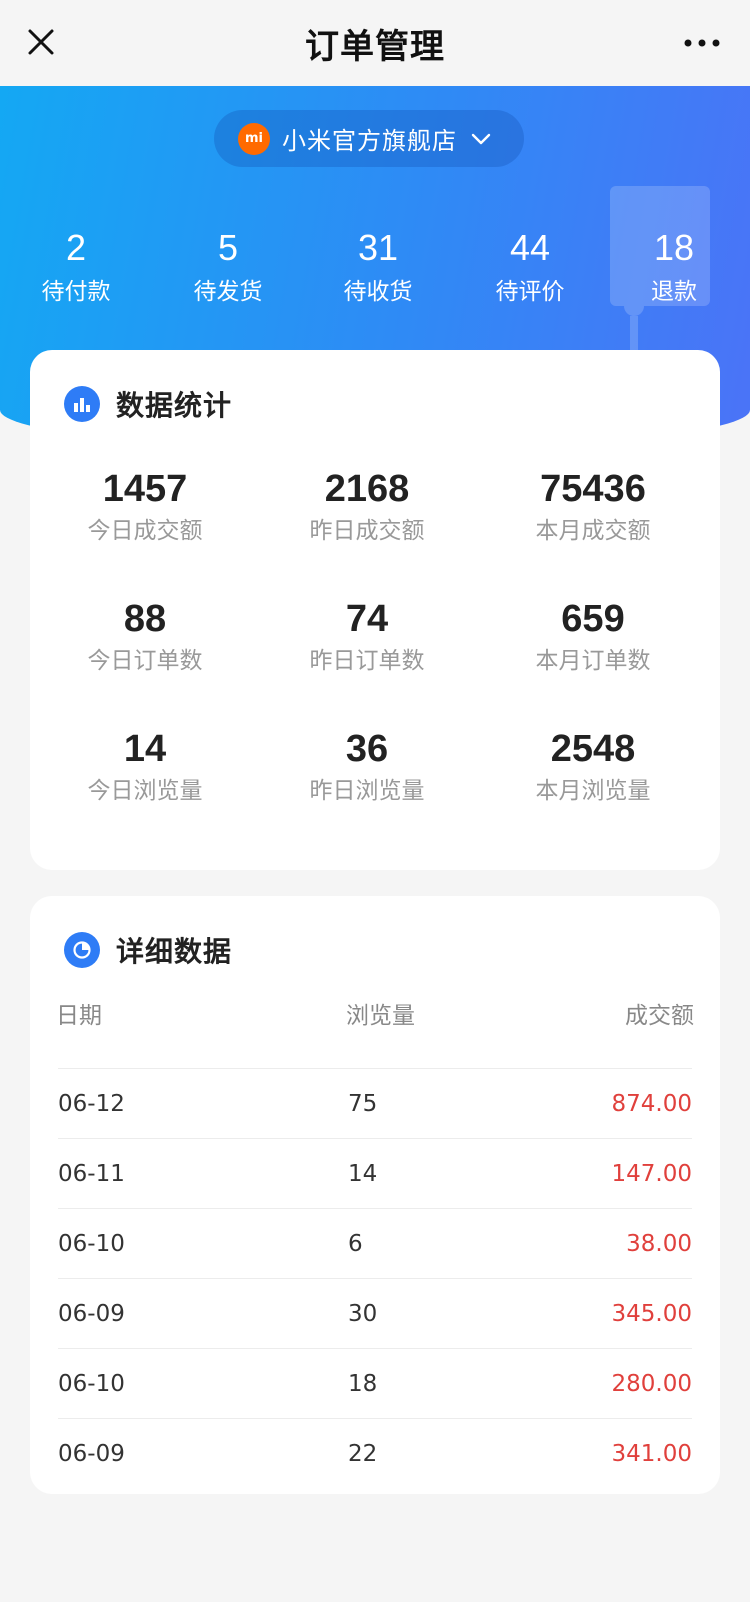 The image size is (750, 1602). What do you see at coordinates (367, 619) in the screenshot?
I see `stat-value: 74` at bounding box center [367, 619].